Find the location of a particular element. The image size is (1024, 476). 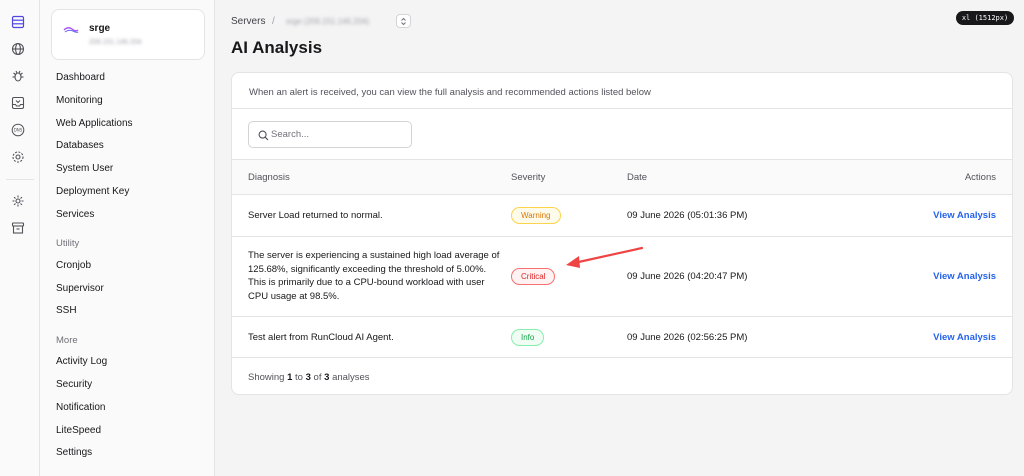

column-header-actions: Actions is located at coordinates (980, 177).